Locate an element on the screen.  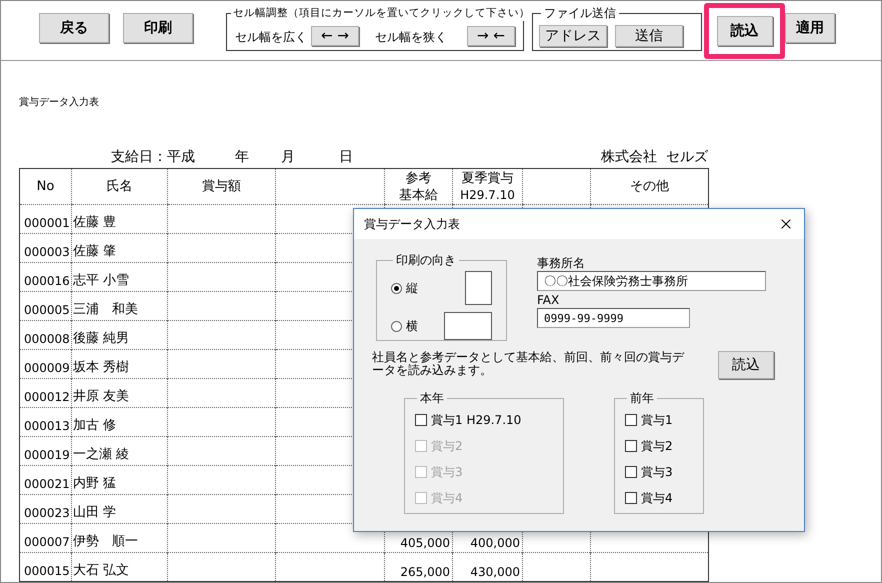
radio-button: 縦 is located at coordinates (404, 288).